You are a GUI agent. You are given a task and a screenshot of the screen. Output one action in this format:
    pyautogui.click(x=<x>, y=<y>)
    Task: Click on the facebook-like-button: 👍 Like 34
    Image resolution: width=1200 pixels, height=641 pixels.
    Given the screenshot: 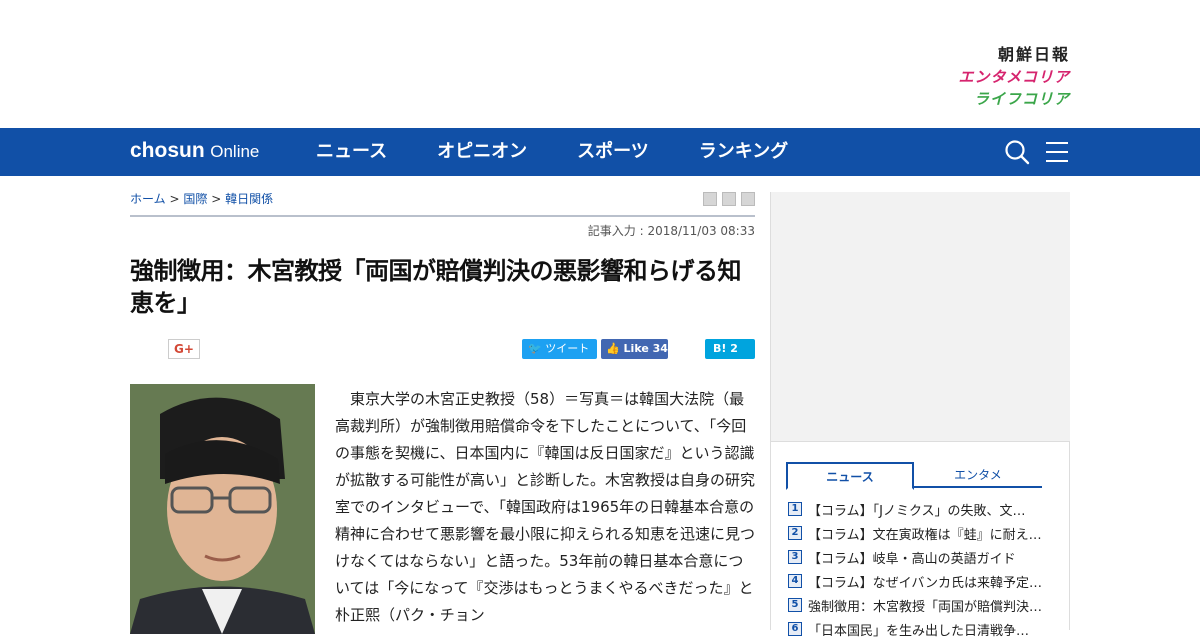 What is the action you would take?
    pyautogui.click(x=634, y=349)
    